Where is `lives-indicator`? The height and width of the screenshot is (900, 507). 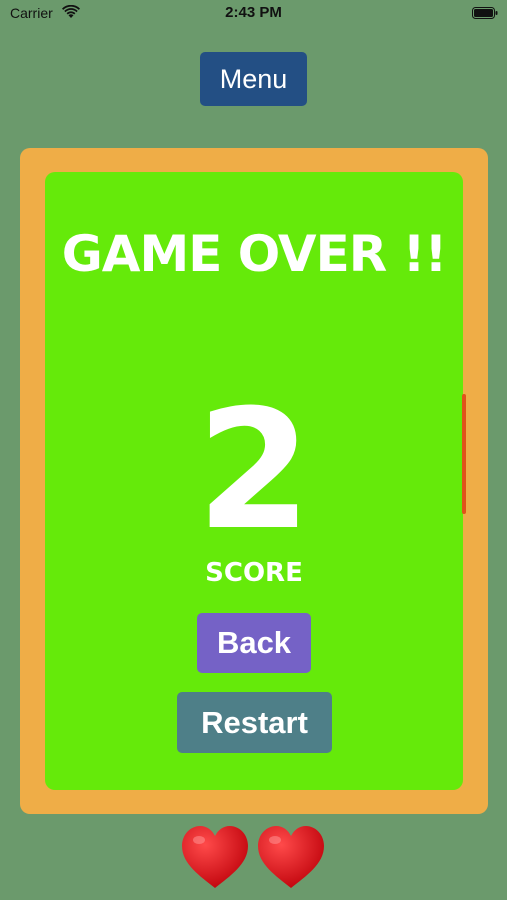 lives-indicator is located at coordinates (255, 859).